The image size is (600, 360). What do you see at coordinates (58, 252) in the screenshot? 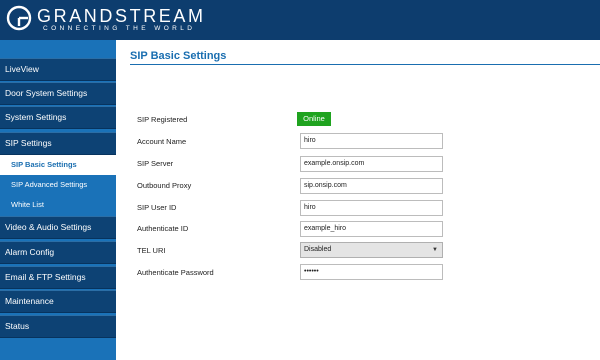
I see `sidebar-item-alarm-config: Alarm Config` at bounding box center [58, 252].